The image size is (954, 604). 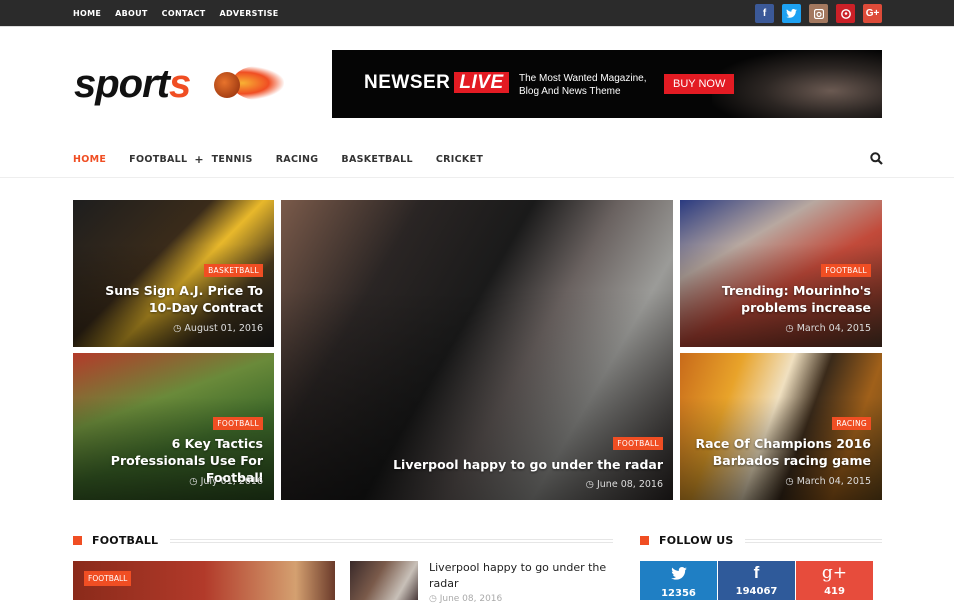 What do you see at coordinates (477, 13) in the screenshot?
I see `top-bar: HOME ABOUT CONTACT ADVERSTISE f G+` at bounding box center [477, 13].